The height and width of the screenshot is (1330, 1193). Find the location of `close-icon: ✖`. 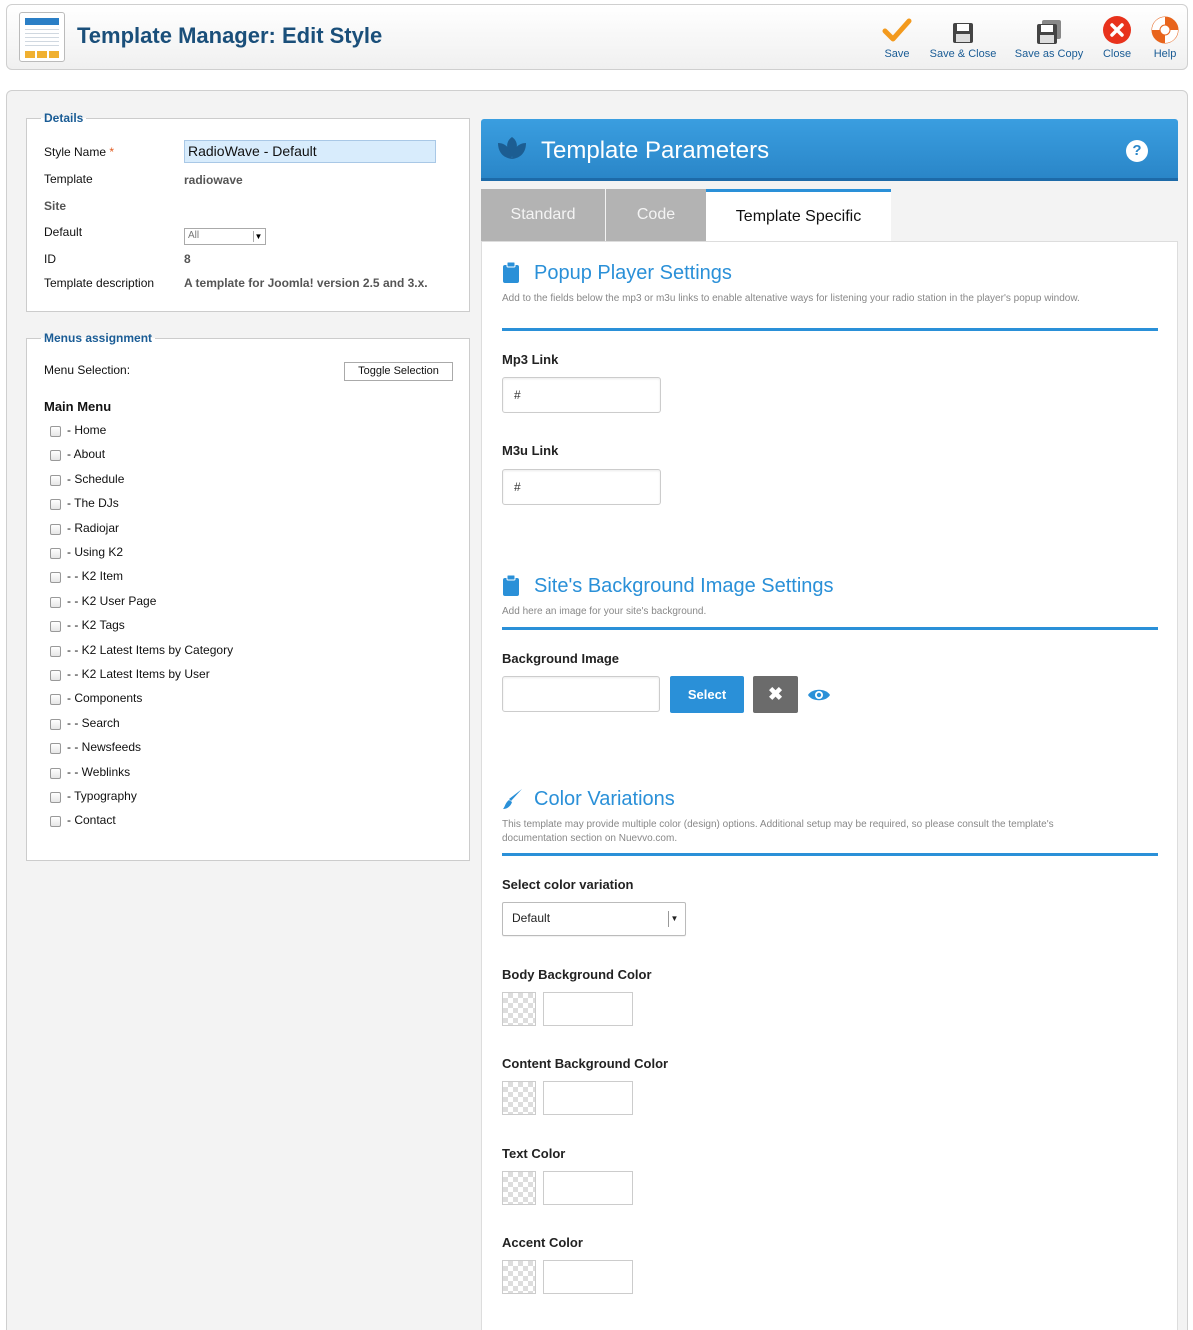

close-icon: ✖ is located at coordinates (775, 694).